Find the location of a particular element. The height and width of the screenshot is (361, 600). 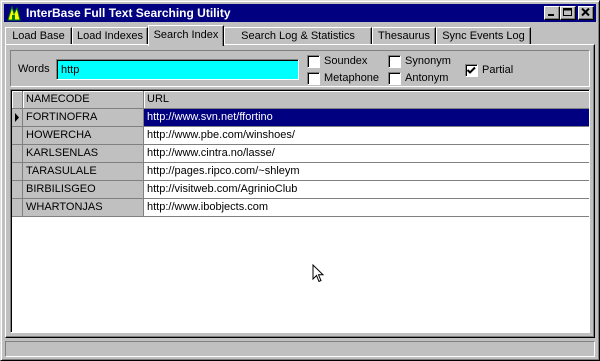

antonym-label: Antonym is located at coordinates (427, 78).